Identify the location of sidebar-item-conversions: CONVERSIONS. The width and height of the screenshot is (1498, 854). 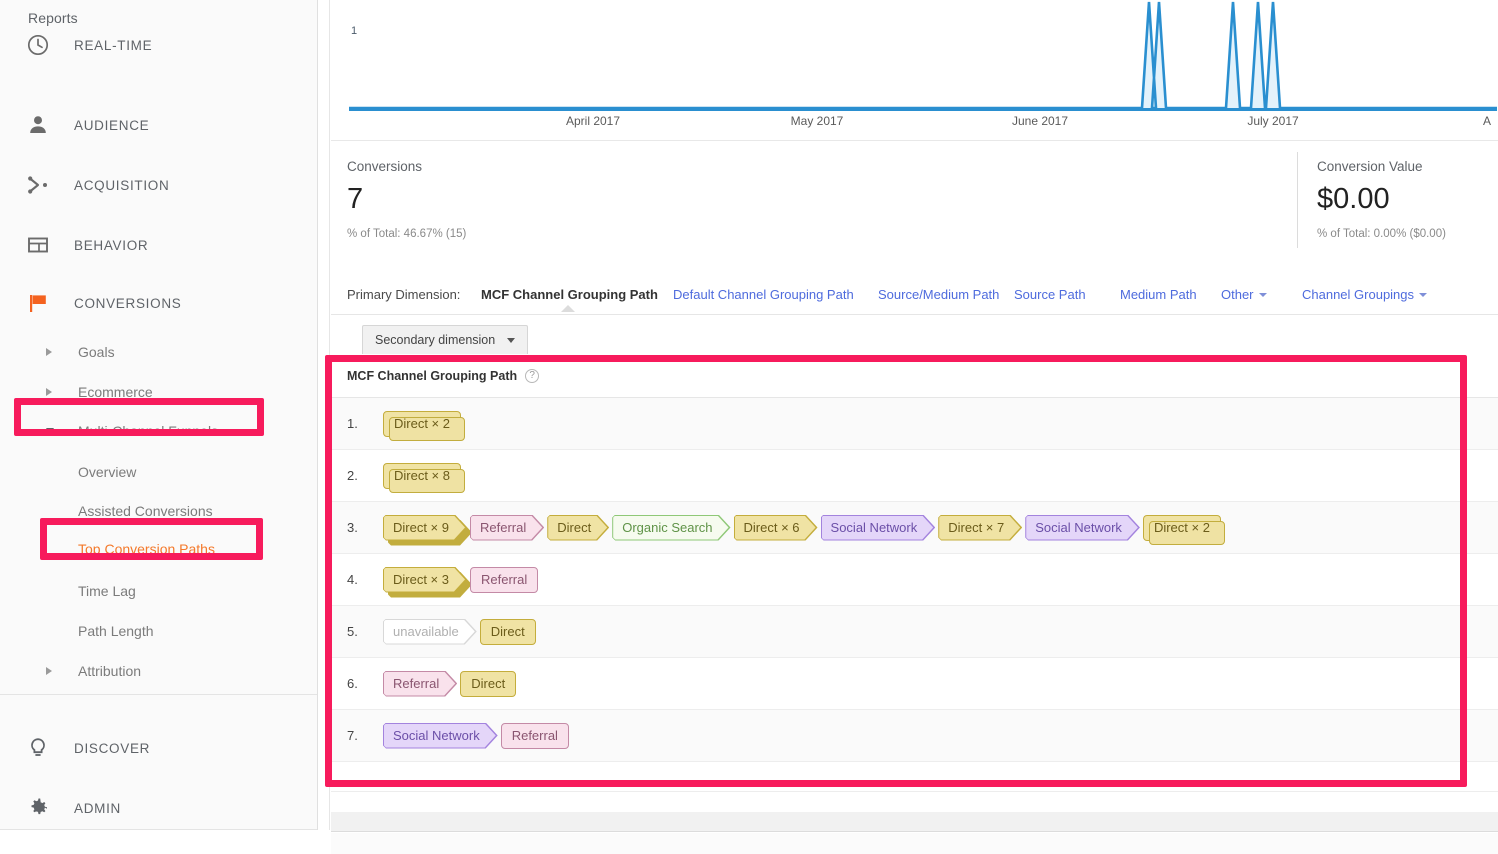
(158, 303).